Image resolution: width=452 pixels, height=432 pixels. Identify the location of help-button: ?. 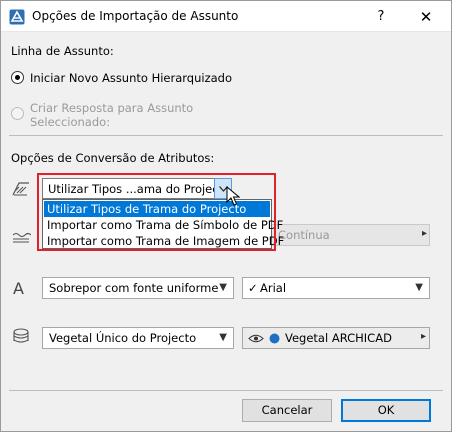
(381, 17).